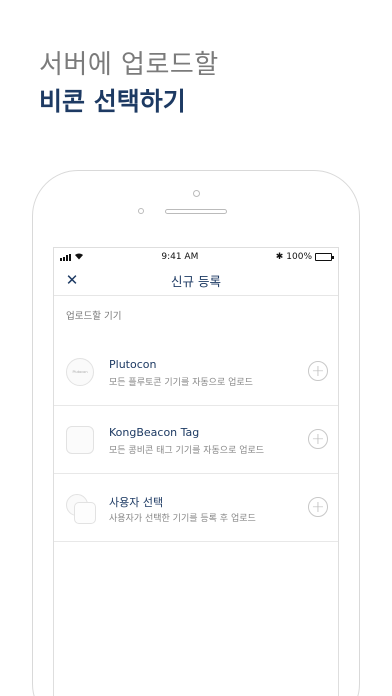  What do you see at coordinates (80, 372) in the screenshot?
I see `plutocon-beacon-icon` at bounding box center [80, 372].